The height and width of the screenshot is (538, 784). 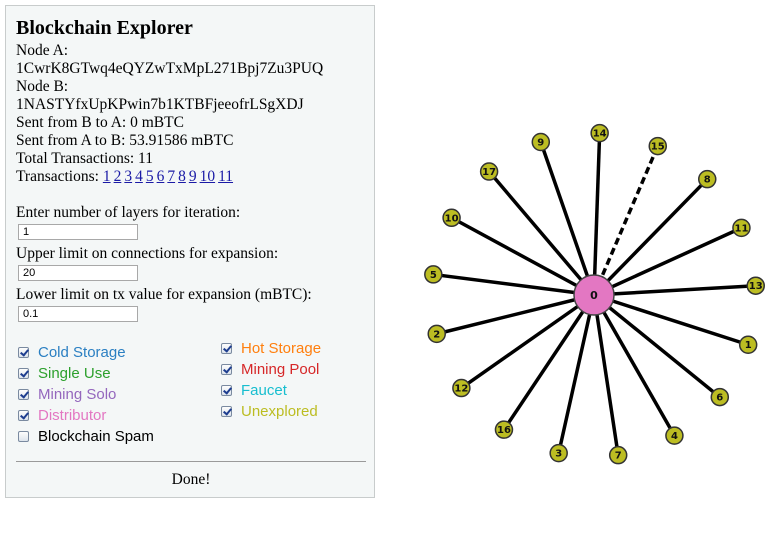 What do you see at coordinates (77, 394) in the screenshot?
I see `filter-mining-solo-label: Mining Solo` at bounding box center [77, 394].